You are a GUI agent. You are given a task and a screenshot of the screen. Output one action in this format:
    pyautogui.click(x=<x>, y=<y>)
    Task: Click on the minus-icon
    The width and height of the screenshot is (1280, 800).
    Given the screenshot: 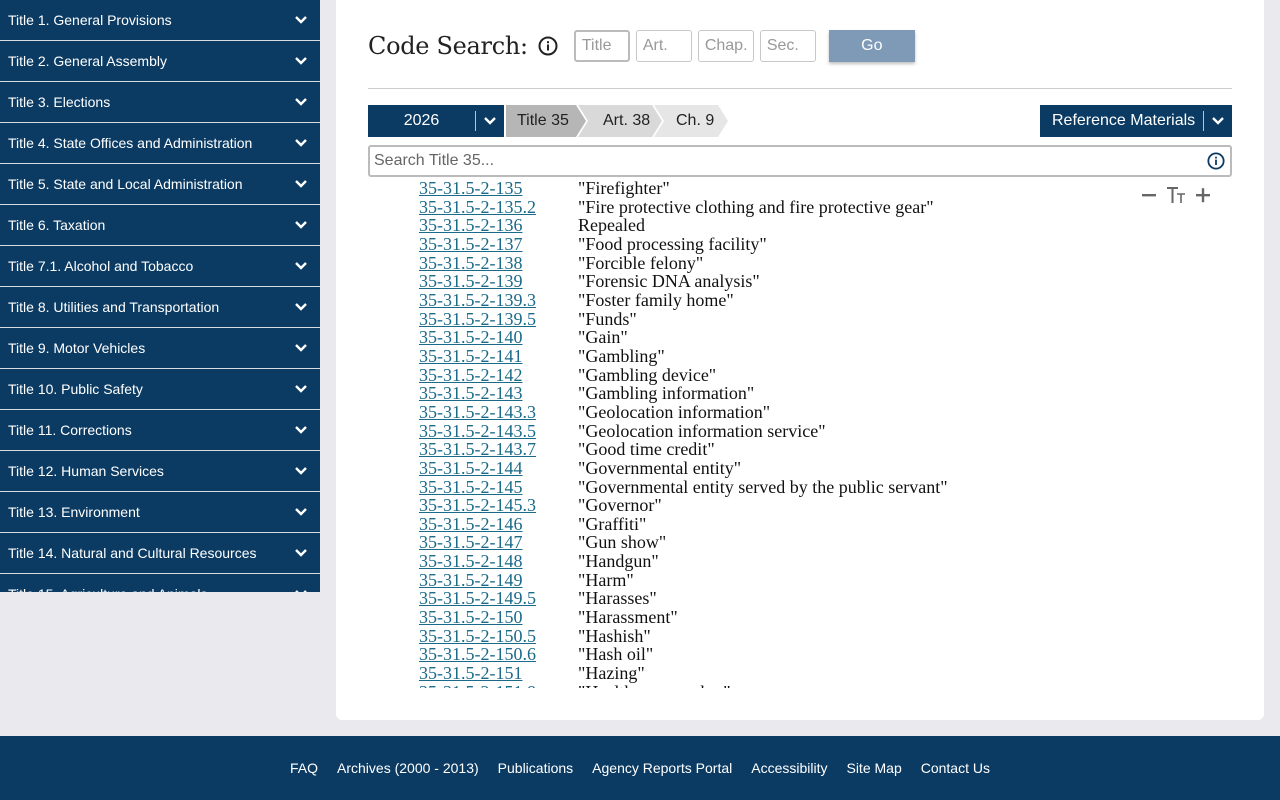 What is the action you would take?
    pyautogui.click(x=1149, y=197)
    